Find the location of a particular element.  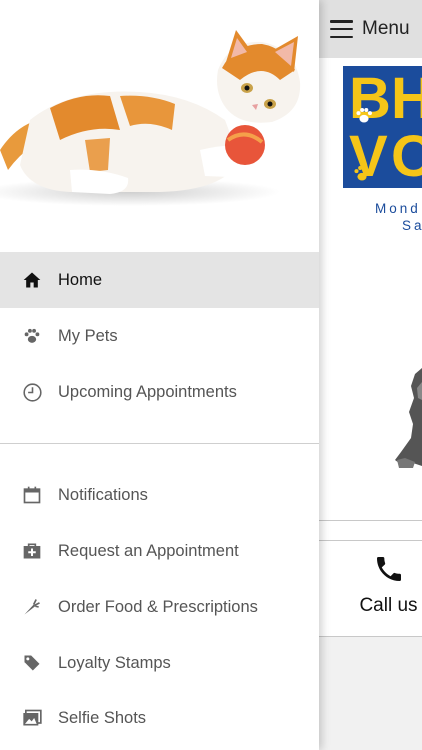

drawer-item-order-food: Order Food & Prescriptions is located at coordinates (159, 607).